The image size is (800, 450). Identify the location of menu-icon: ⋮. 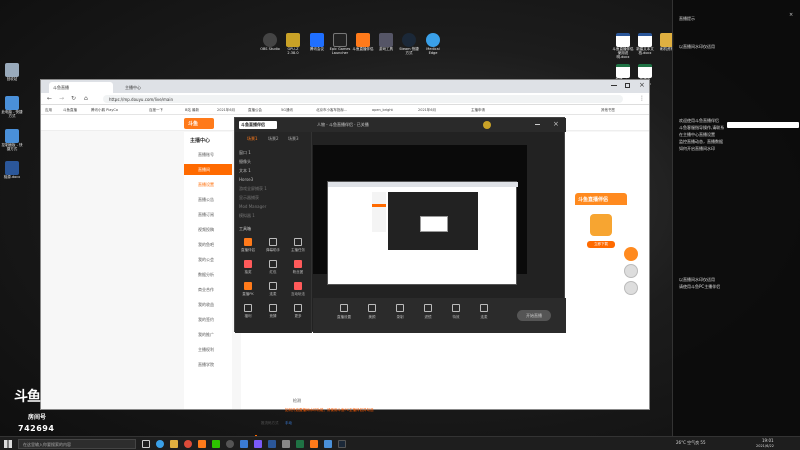
(642, 98).